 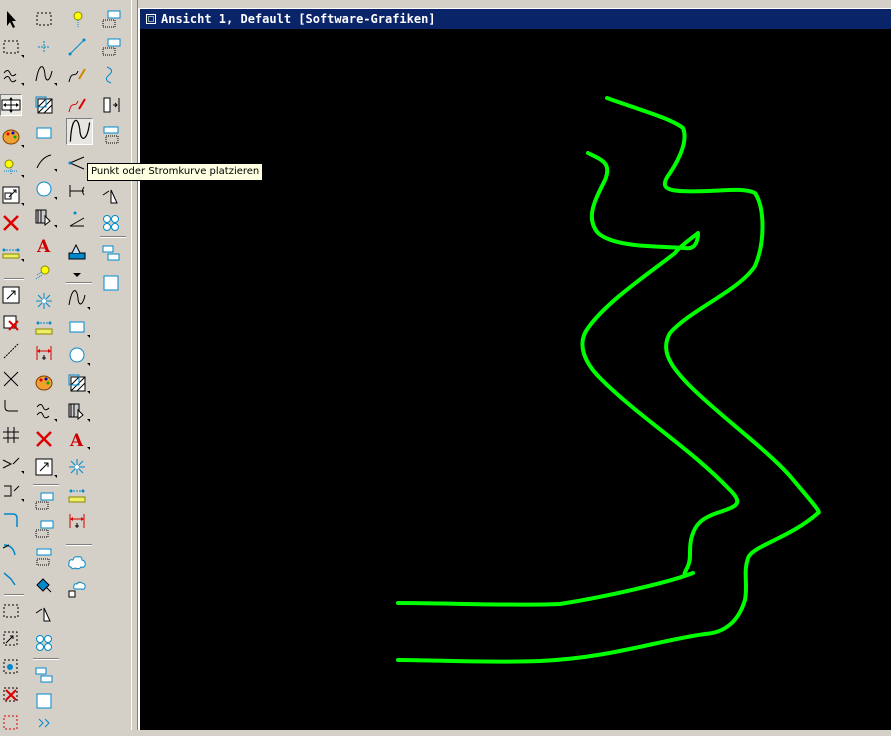 I want to click on tool-palette: A A, so click(x=65, y=365).